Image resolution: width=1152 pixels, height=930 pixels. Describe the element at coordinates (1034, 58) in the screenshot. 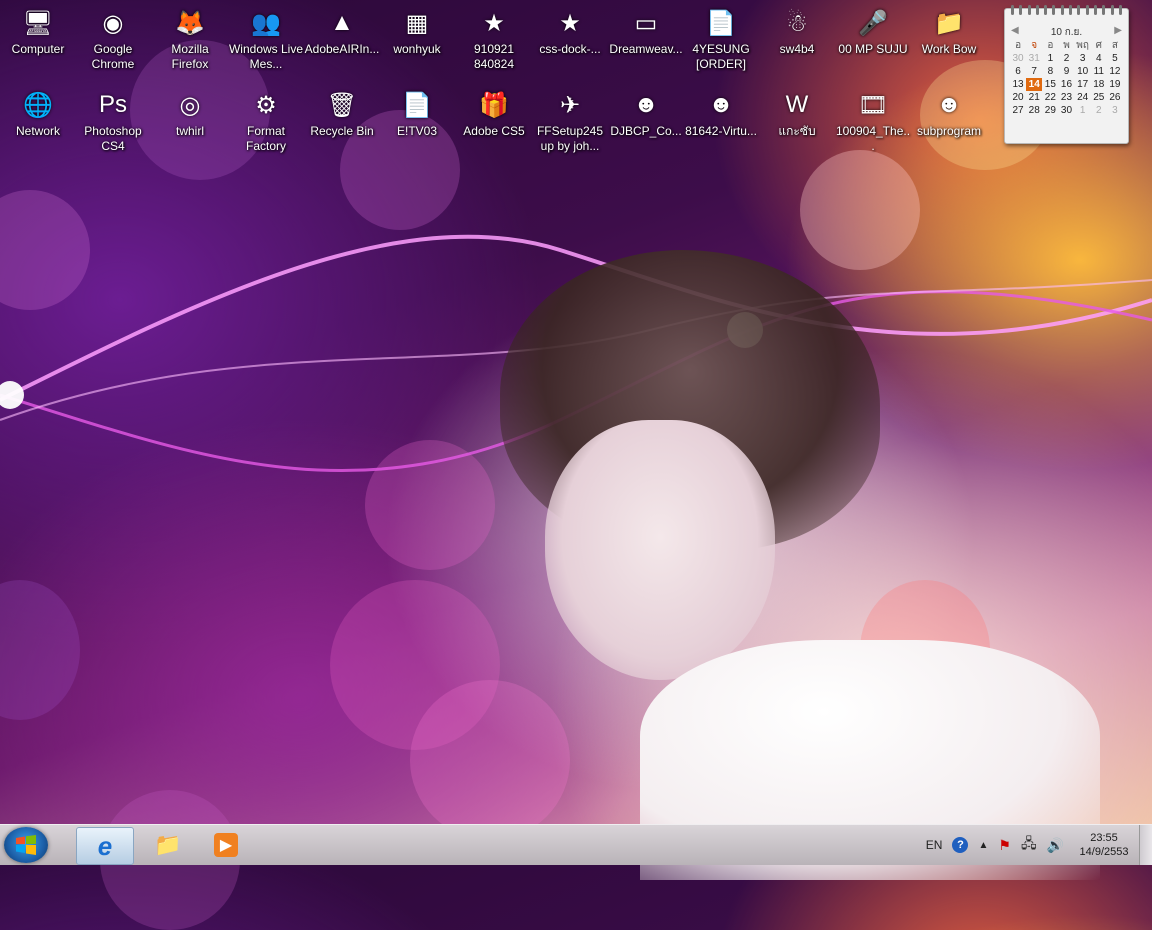

I see `calendar-day: 31` at that location.